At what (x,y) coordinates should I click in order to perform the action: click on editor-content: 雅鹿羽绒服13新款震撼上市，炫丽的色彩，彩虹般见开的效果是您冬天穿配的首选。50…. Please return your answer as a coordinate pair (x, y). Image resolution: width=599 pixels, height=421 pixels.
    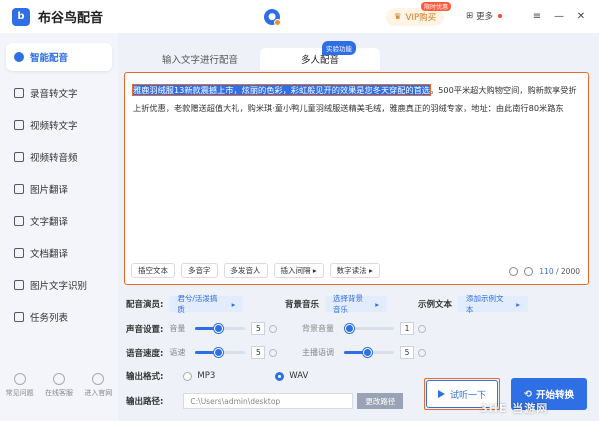
    Looking at the image, I should click on (357, 99).